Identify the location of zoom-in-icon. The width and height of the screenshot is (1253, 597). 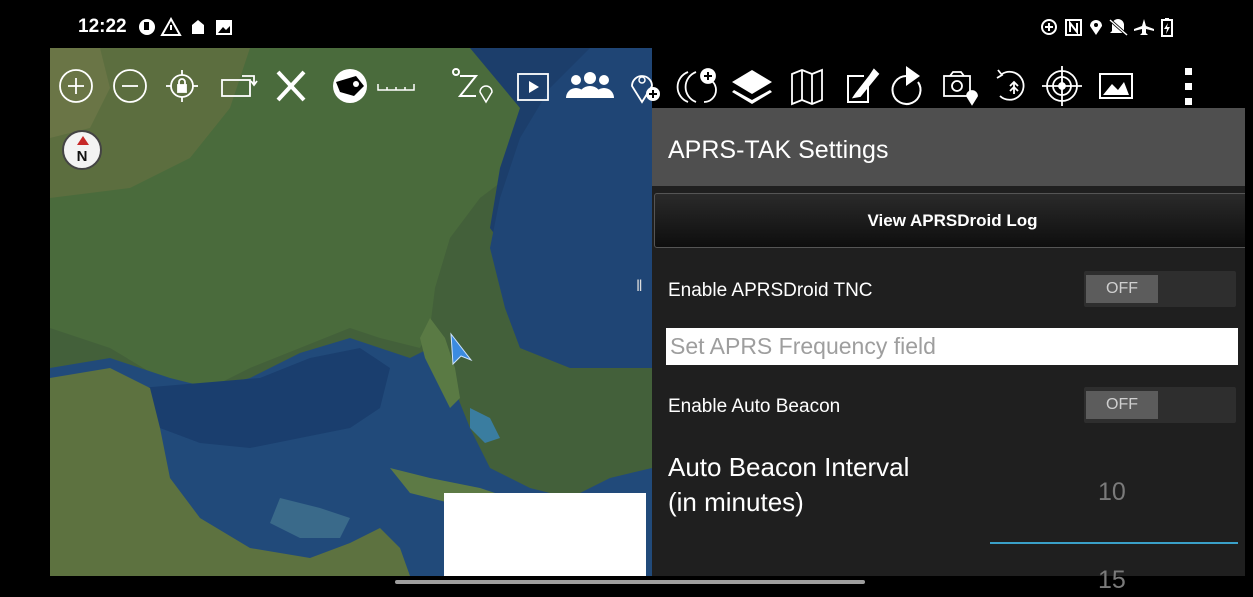
(76, 86).